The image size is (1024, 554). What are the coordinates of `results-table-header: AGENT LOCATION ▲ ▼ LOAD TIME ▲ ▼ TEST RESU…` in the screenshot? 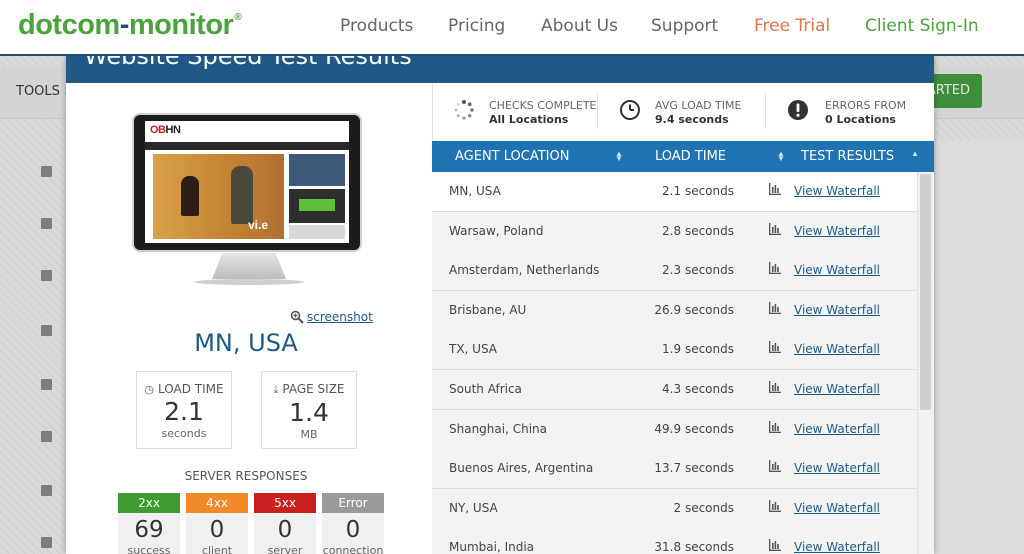 It's located at (683, 156).